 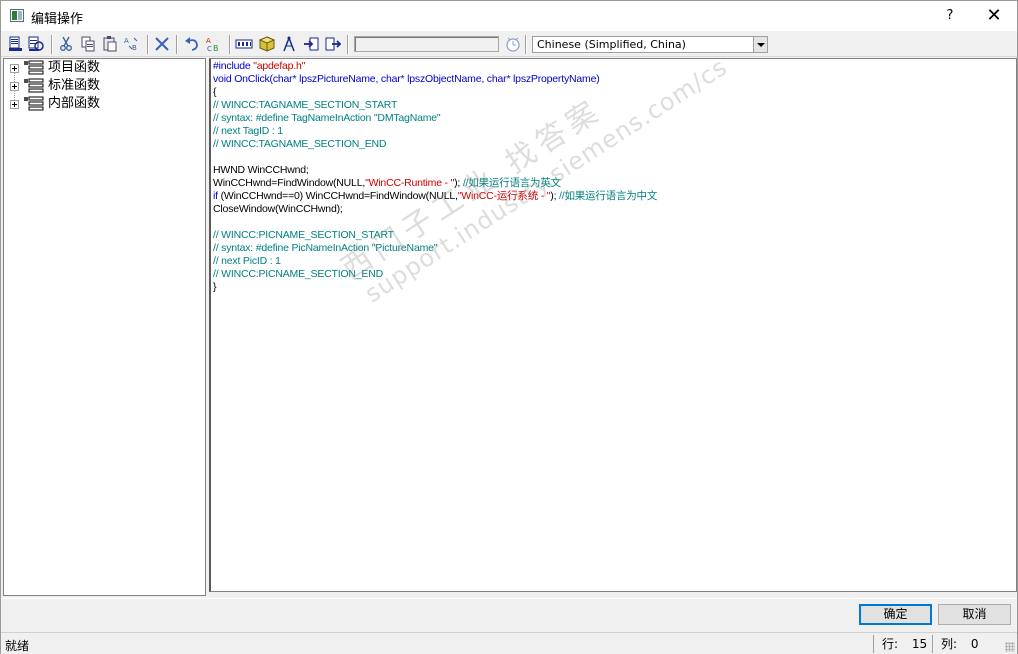 I want to click on paste-icon, so click(x=110, y=44).